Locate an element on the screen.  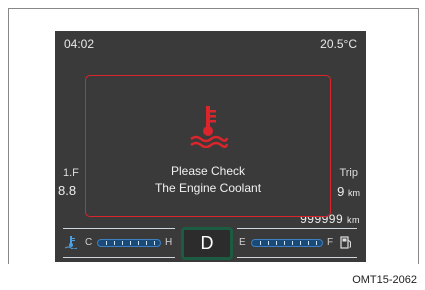
fuel-pump-icon is located at coordinates (346, 244).